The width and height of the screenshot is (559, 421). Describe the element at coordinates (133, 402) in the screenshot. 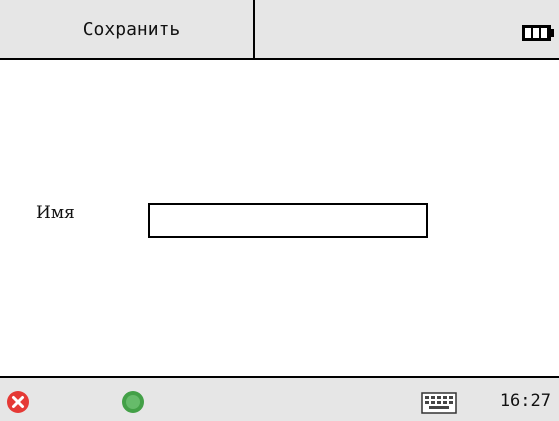

I see `ok-icon` at that location.